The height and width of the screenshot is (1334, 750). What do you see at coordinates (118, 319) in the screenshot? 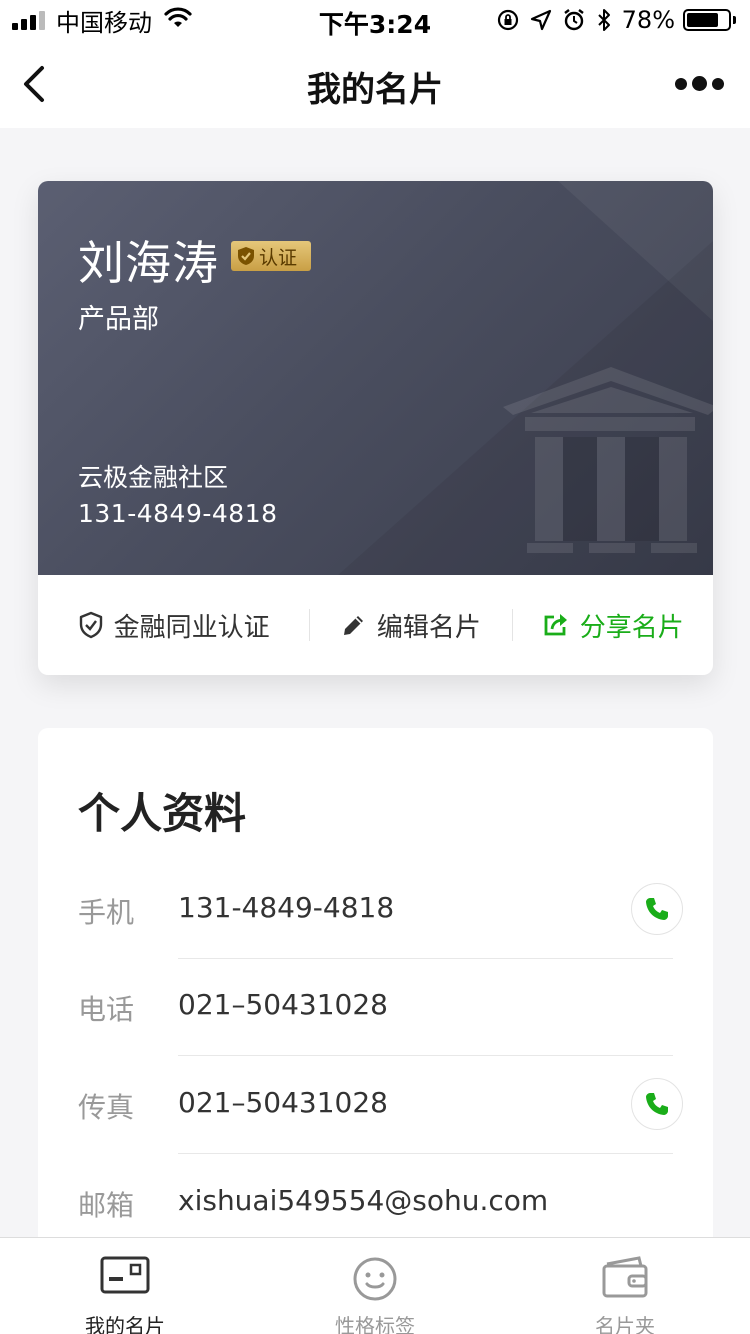
I see `card-department: 产品部` at bounding box center [118, 319].